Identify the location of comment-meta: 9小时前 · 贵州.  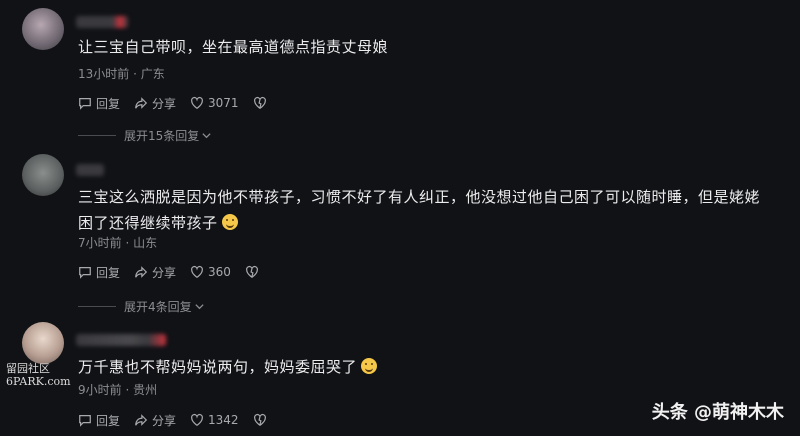
(118, 390).